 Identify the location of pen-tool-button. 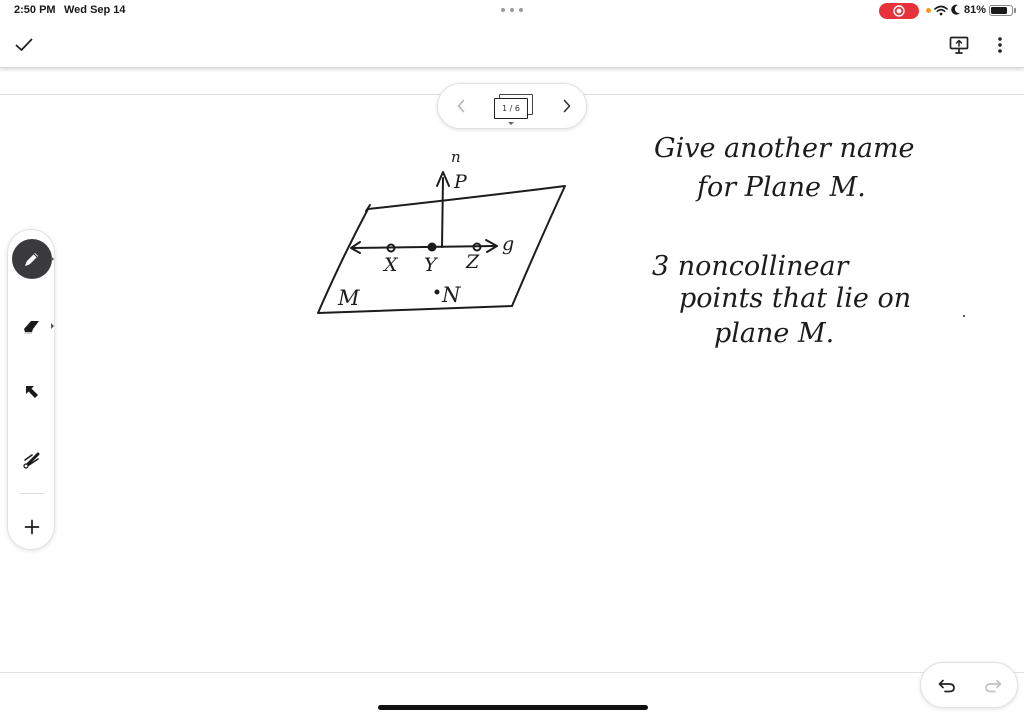
(32, 259).